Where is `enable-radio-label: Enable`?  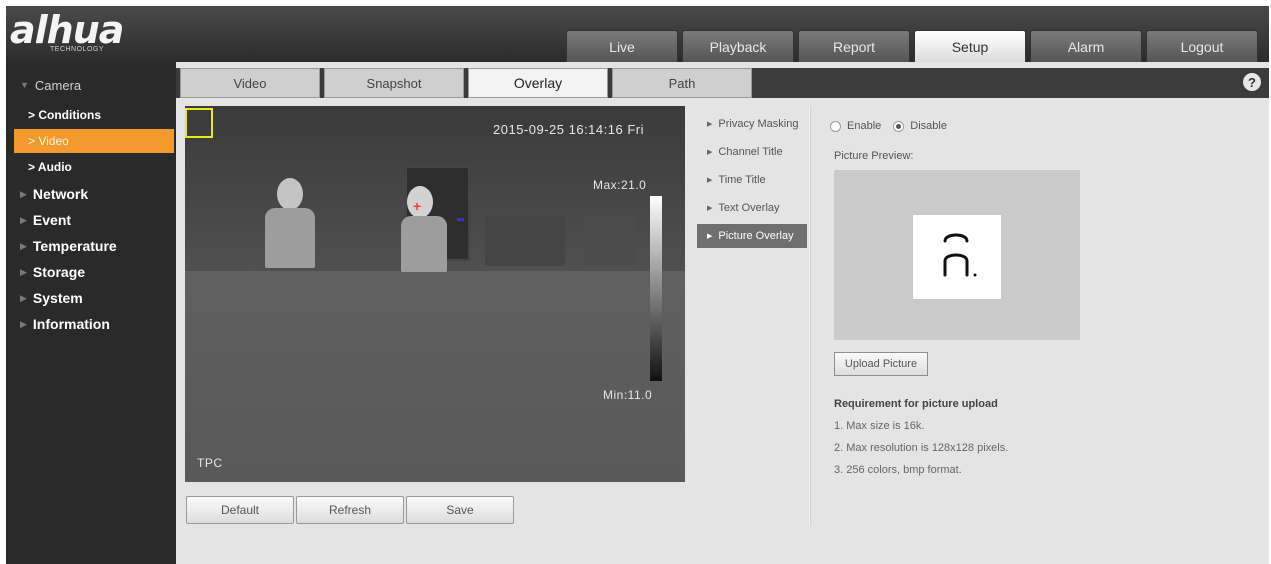 enable-radio-label: Enable is located at coordinates (864, 126).